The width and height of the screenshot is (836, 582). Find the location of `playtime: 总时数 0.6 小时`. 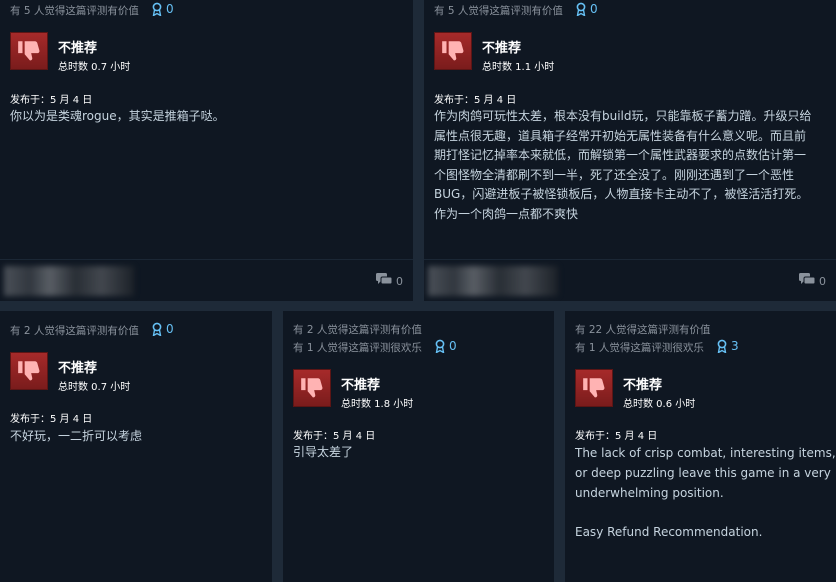

playtime: 总时数 0.6 小时 is located at coordinates (659, 404).